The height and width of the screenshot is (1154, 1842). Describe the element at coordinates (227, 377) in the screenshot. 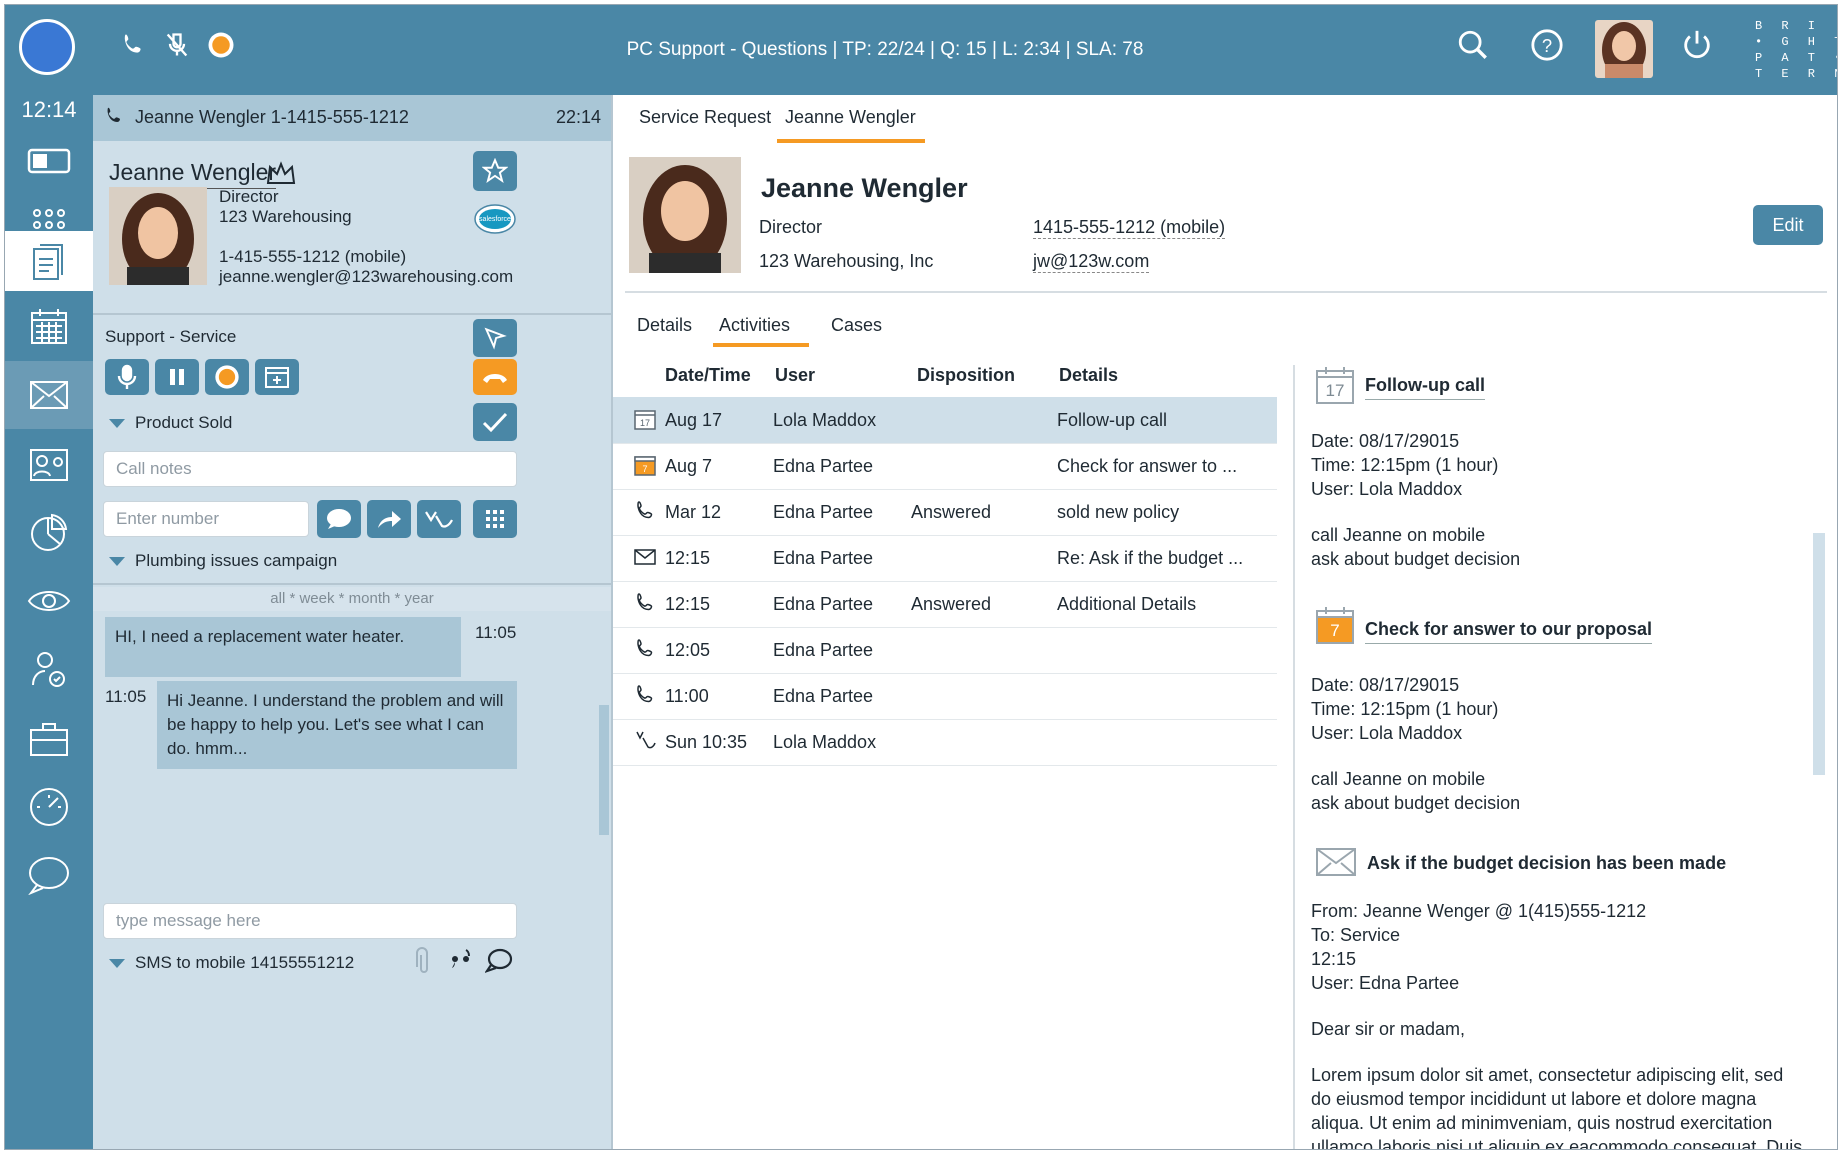

I see `record-button` at that location.